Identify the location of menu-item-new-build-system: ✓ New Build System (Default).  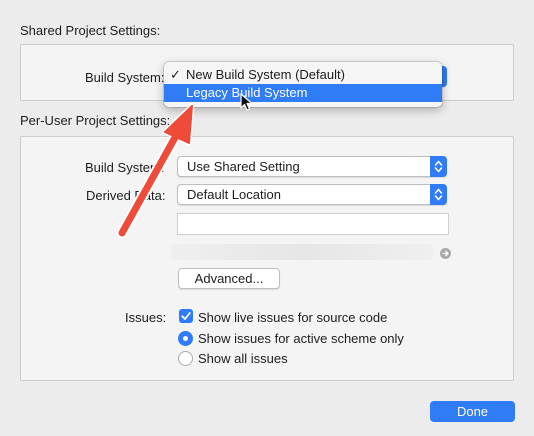
(303, 75).